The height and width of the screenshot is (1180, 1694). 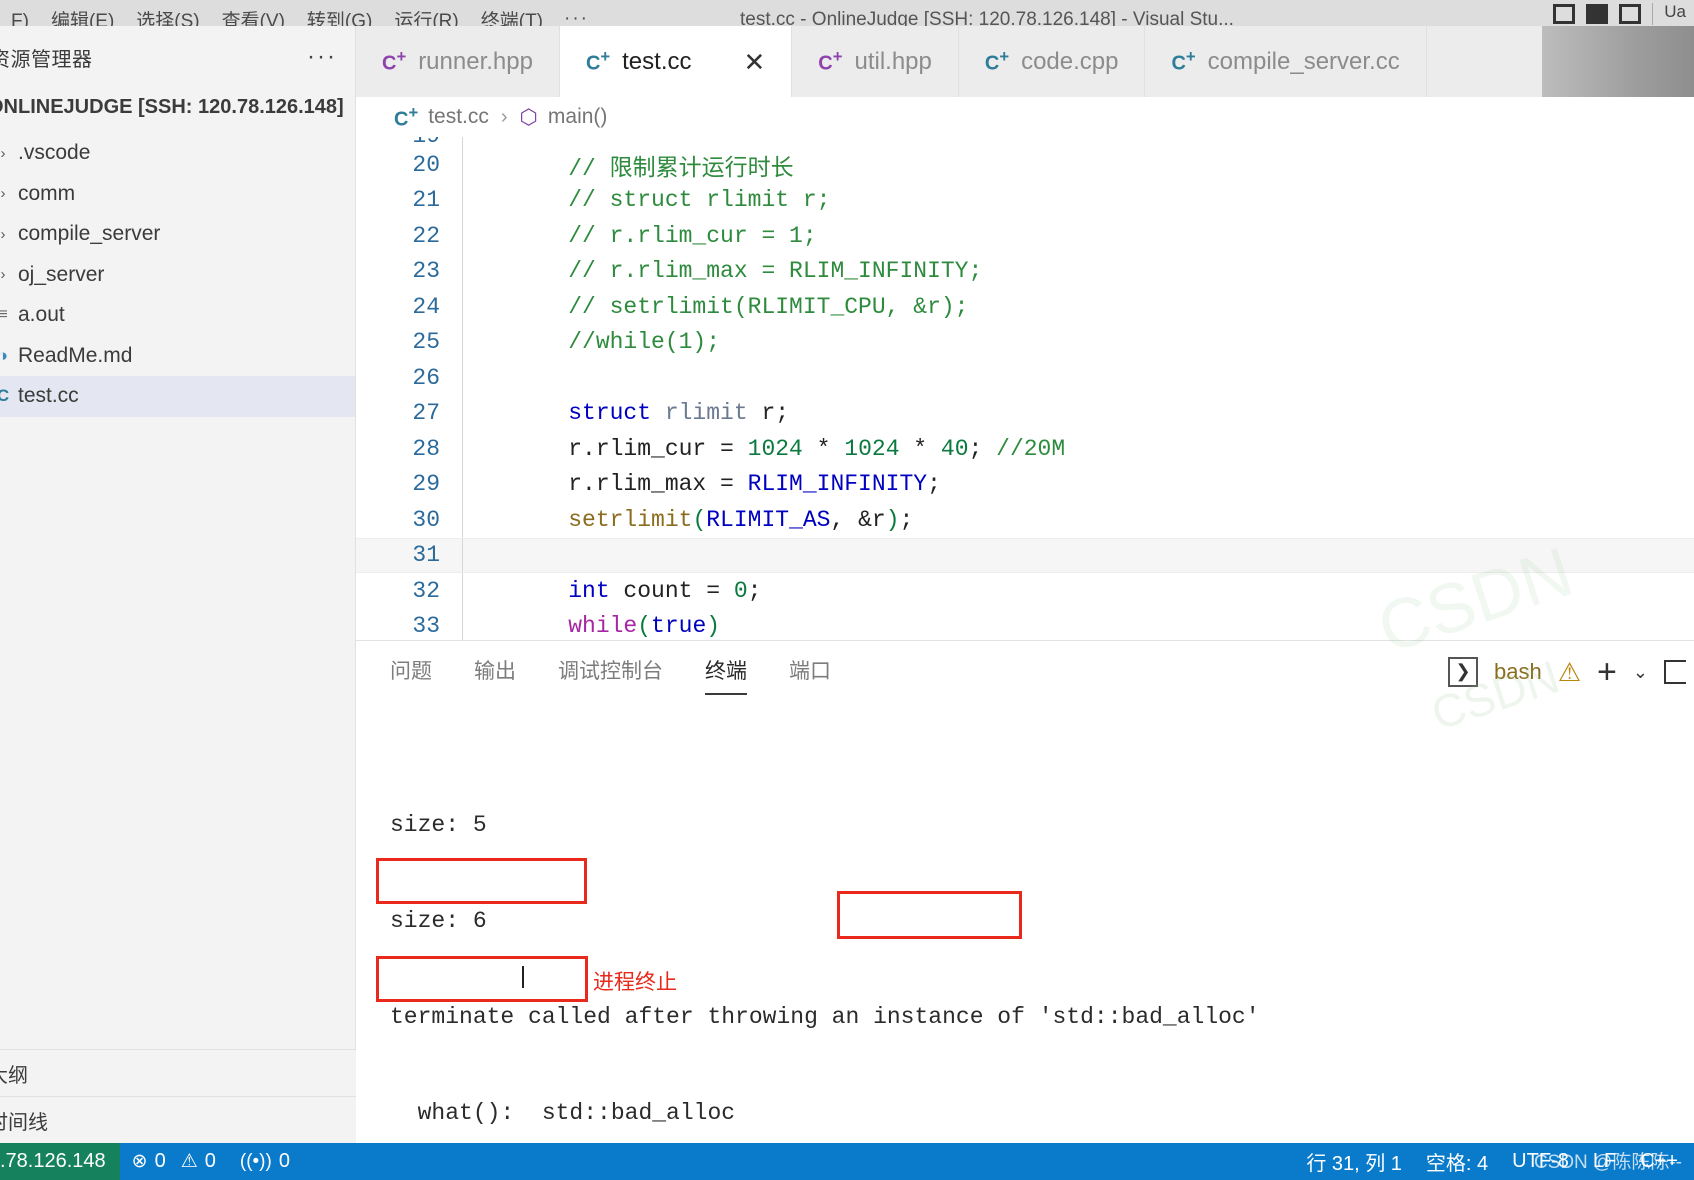 I want to click on close-icon: ✕, so click(x=755, y=62).